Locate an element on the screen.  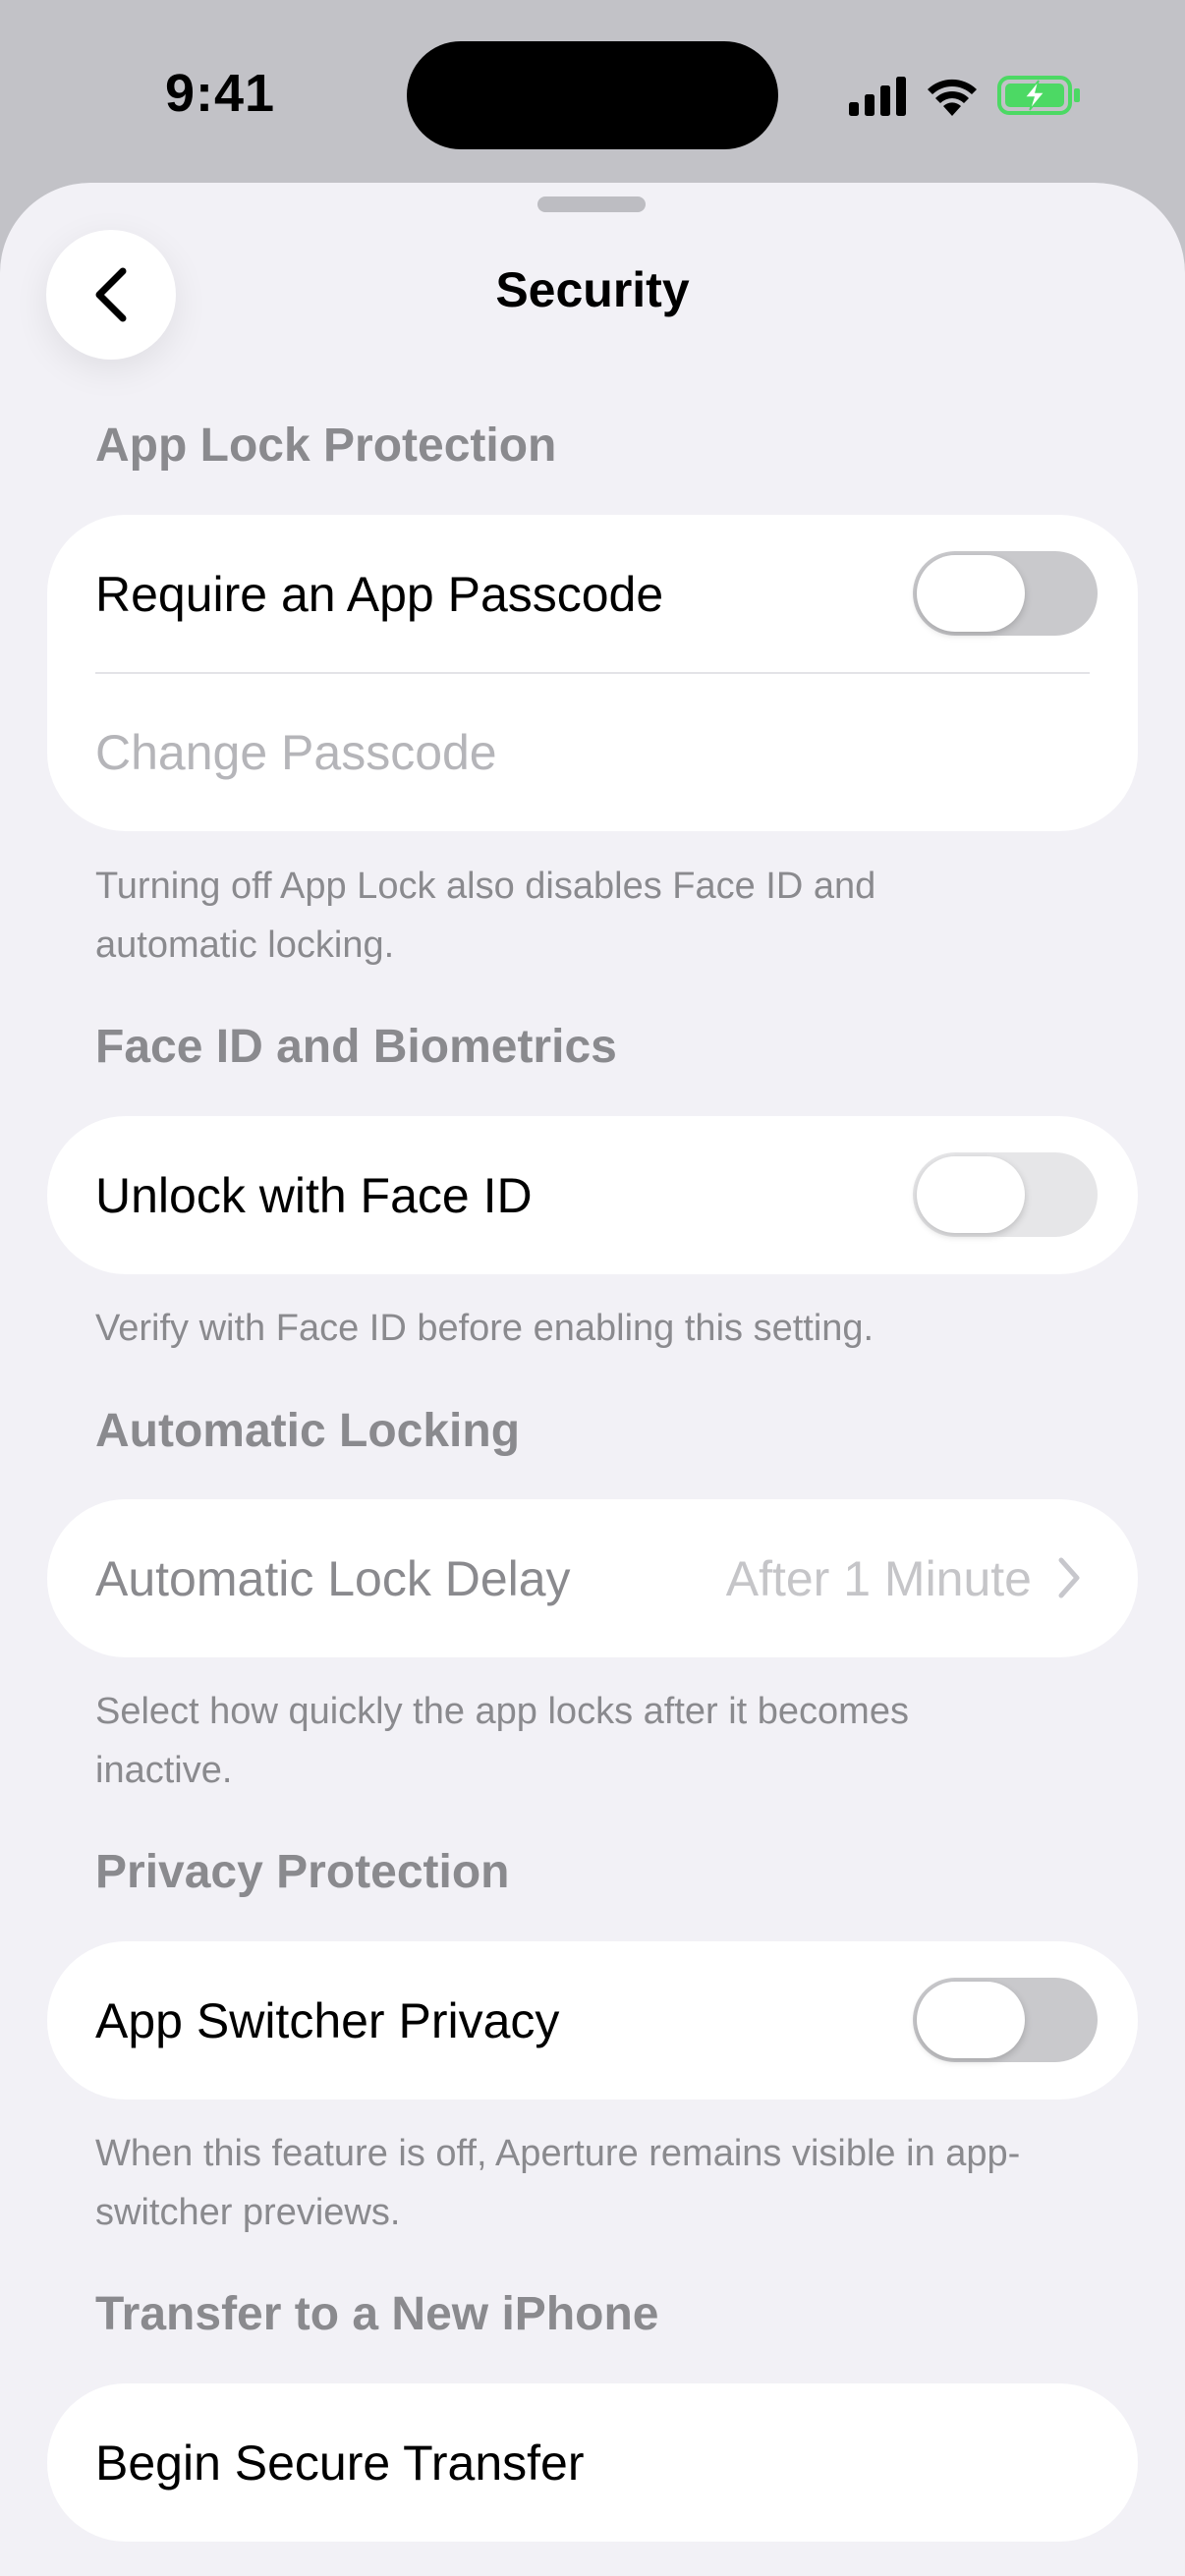
require-passcode-row: Require an App Passcode is located at coordinates (592, 594).